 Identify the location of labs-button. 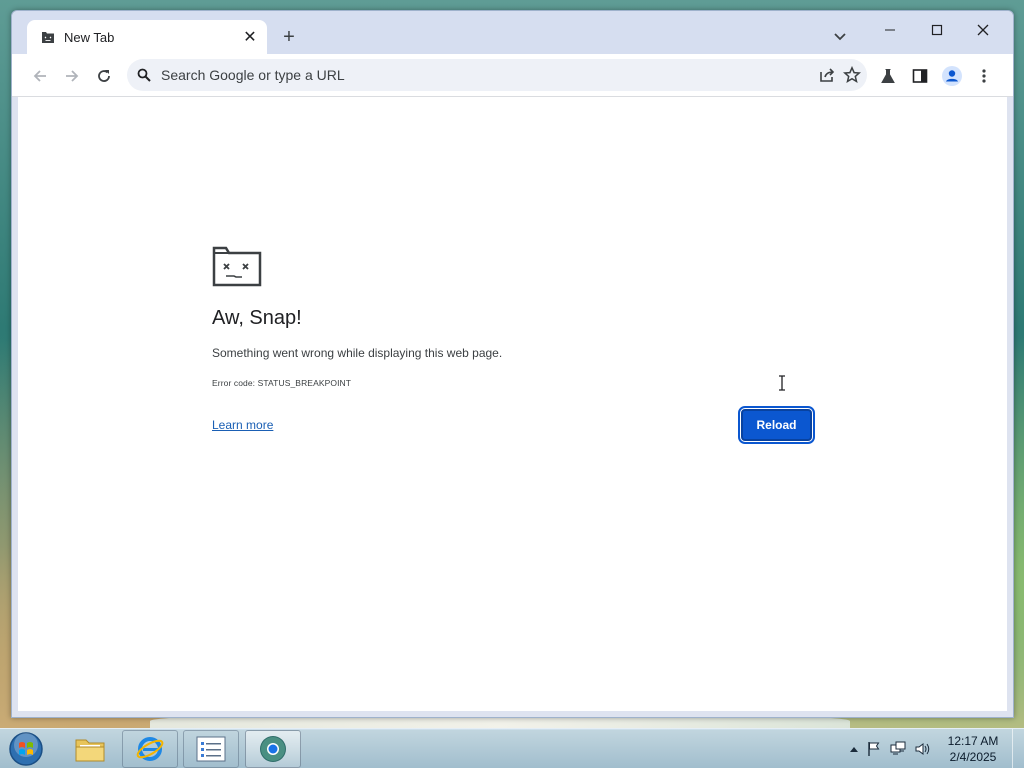
(888, 76).